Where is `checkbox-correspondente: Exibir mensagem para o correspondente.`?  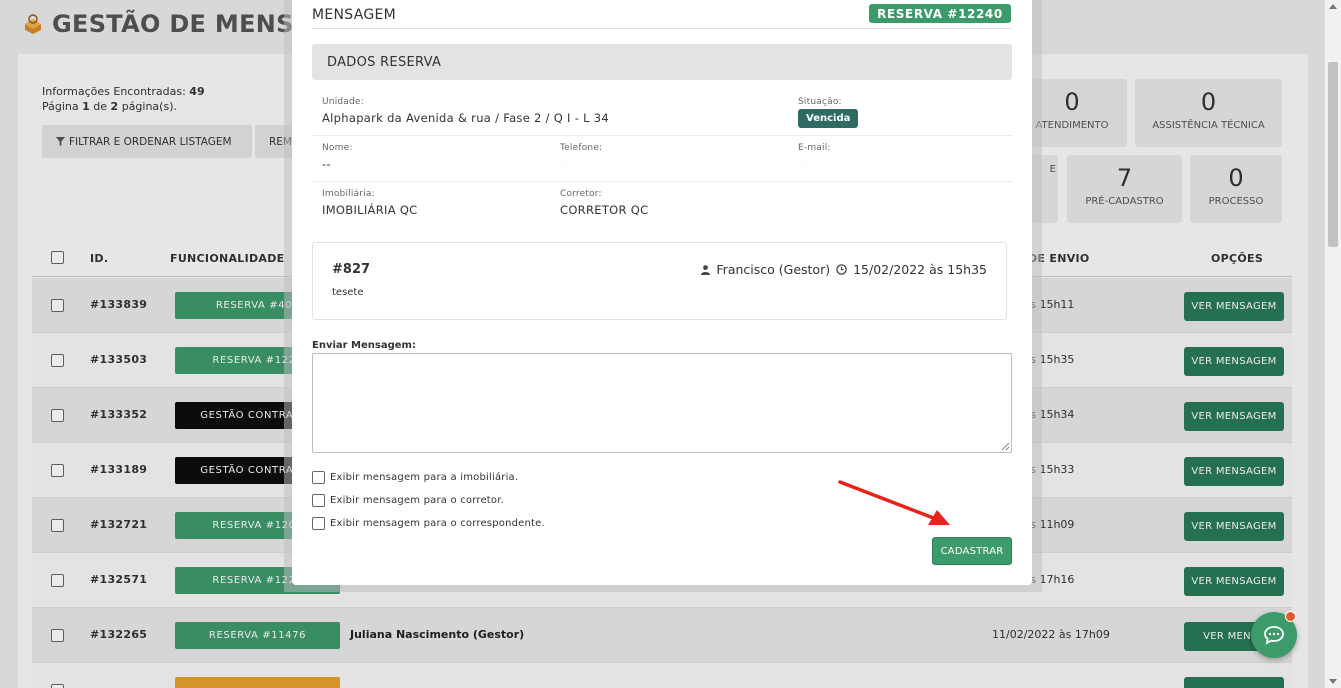
checkbox-correspondente: Exibir mensagem para o correspondente. is located at coordinates (428, 523).